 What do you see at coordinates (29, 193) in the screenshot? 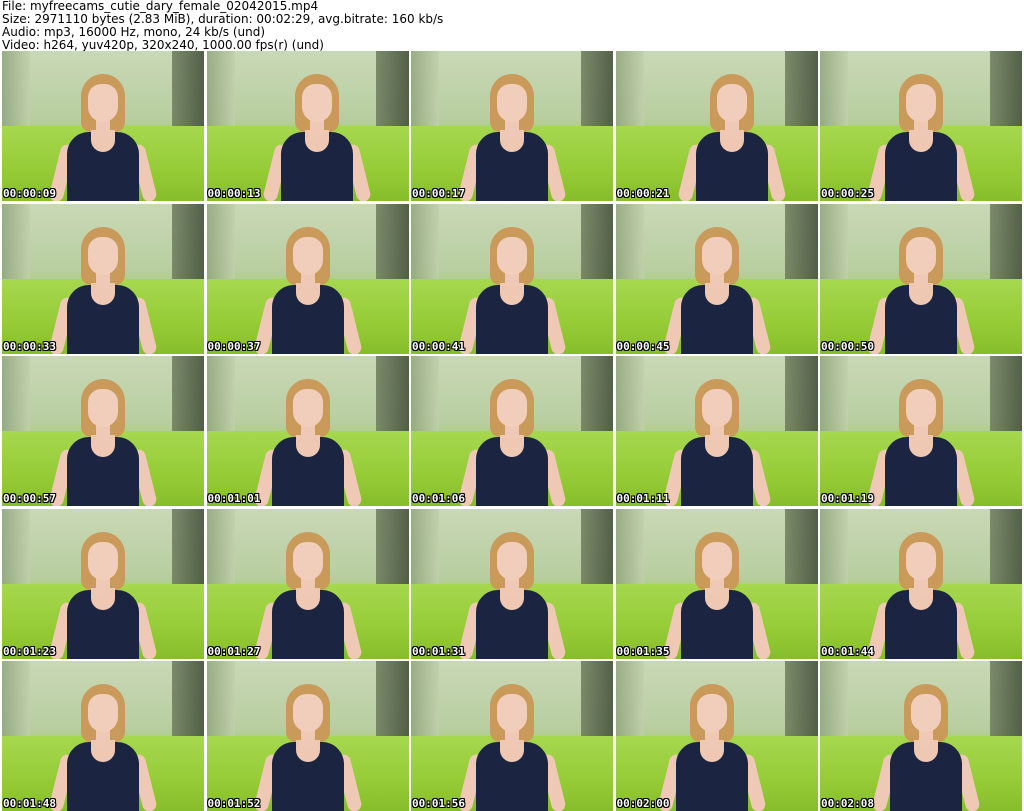
I see `frame-timestamp: 00:00:09` at bounding box center [29, 193].